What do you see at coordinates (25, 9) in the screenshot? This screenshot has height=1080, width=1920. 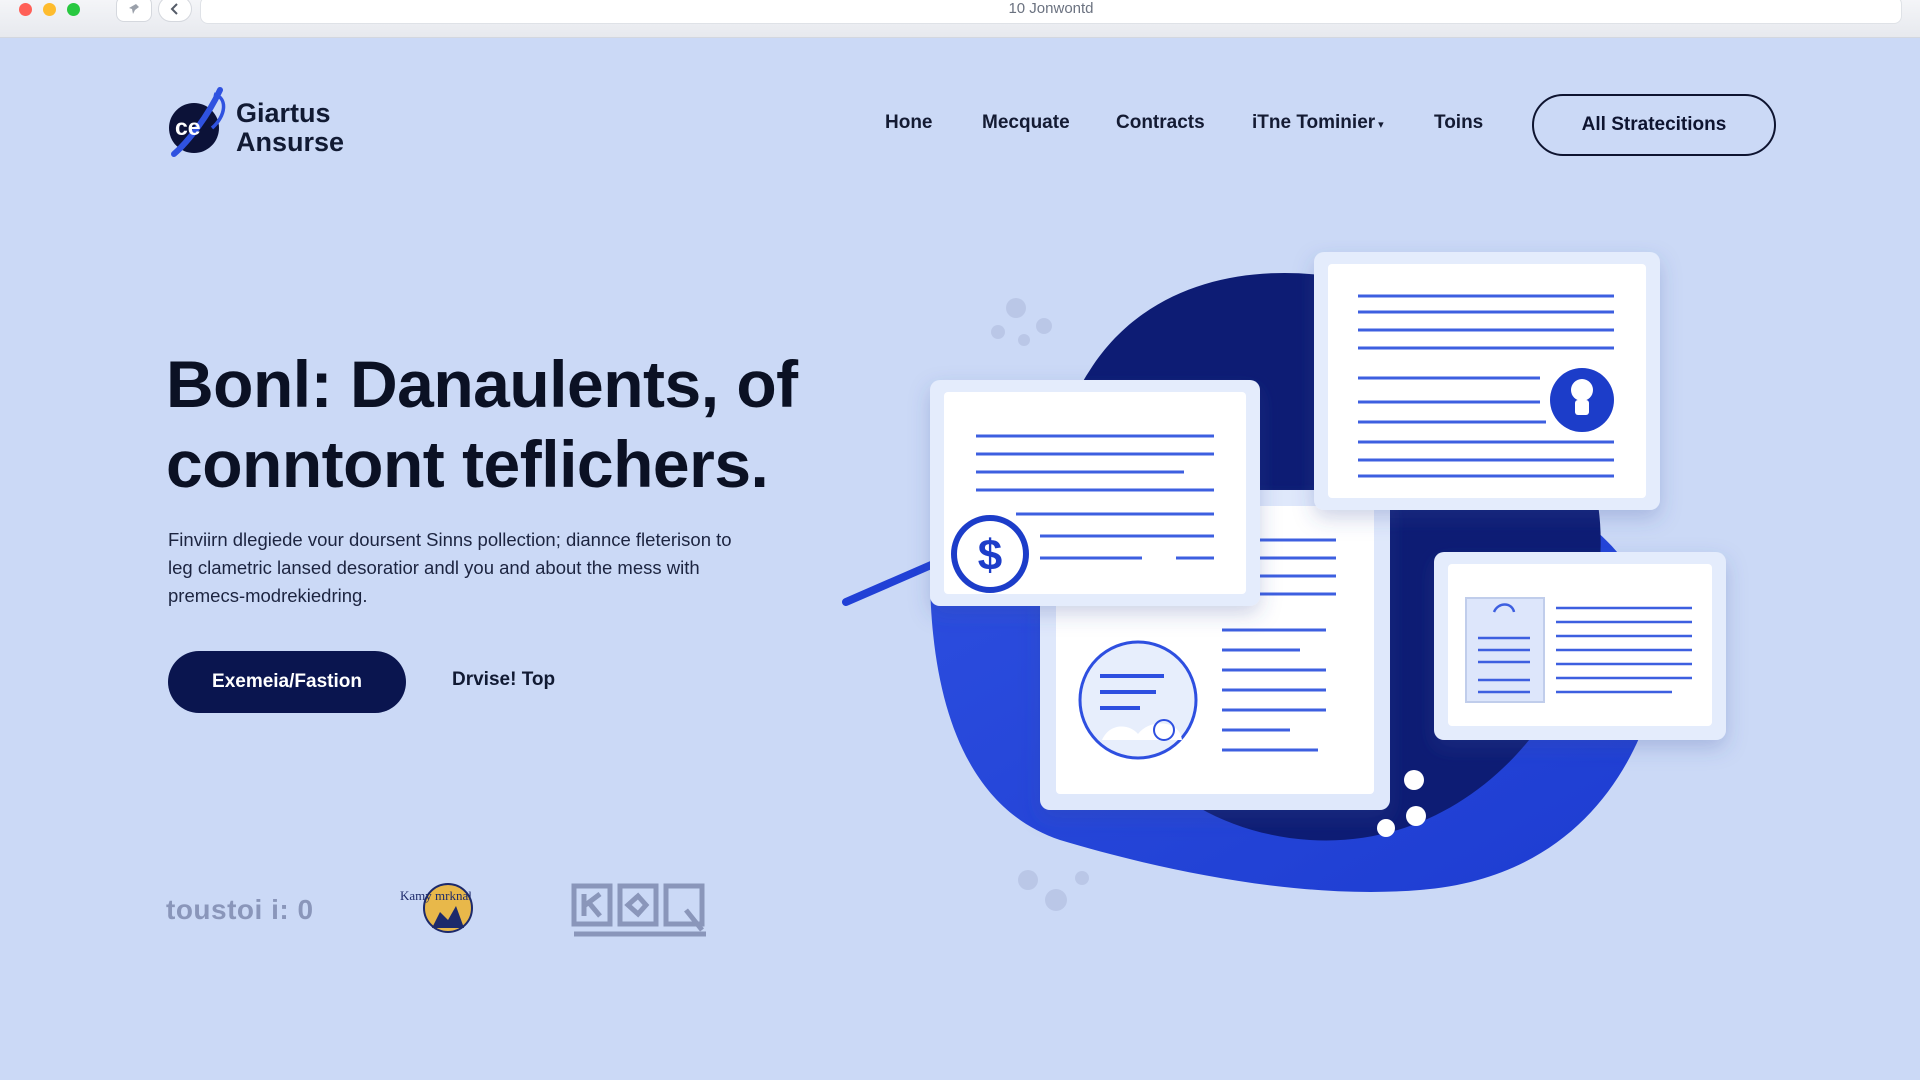 I see `window-close-dot` at bounding box center [25, 9].